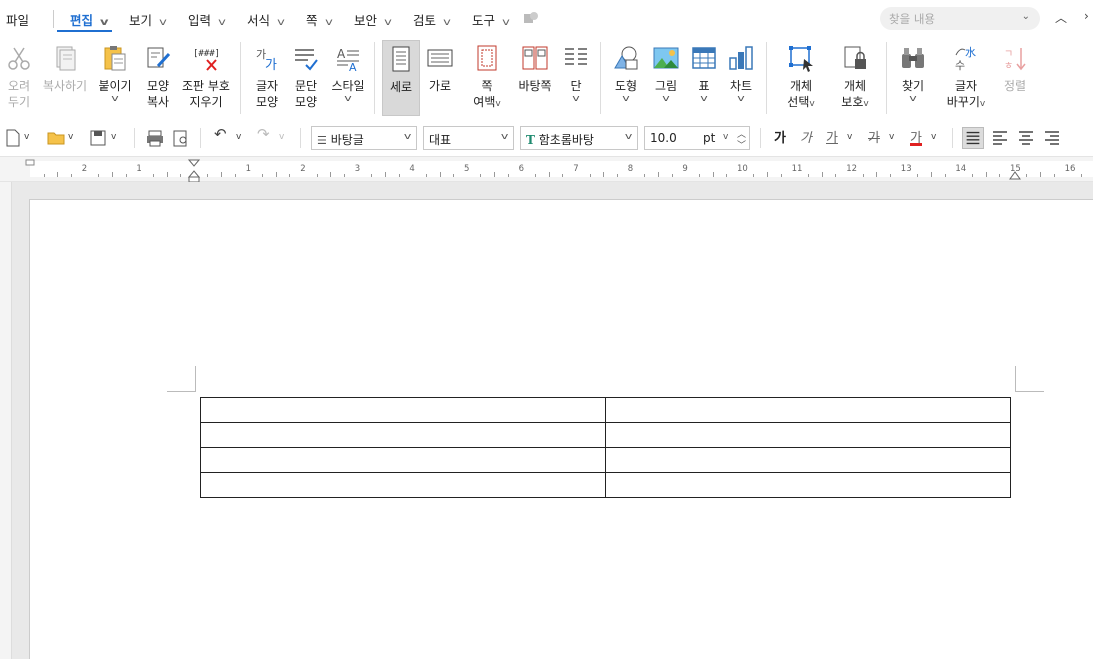  Describe the element at coordinates (401, 78) in the screenshot. I see `portrait-button: 세로` at that location.